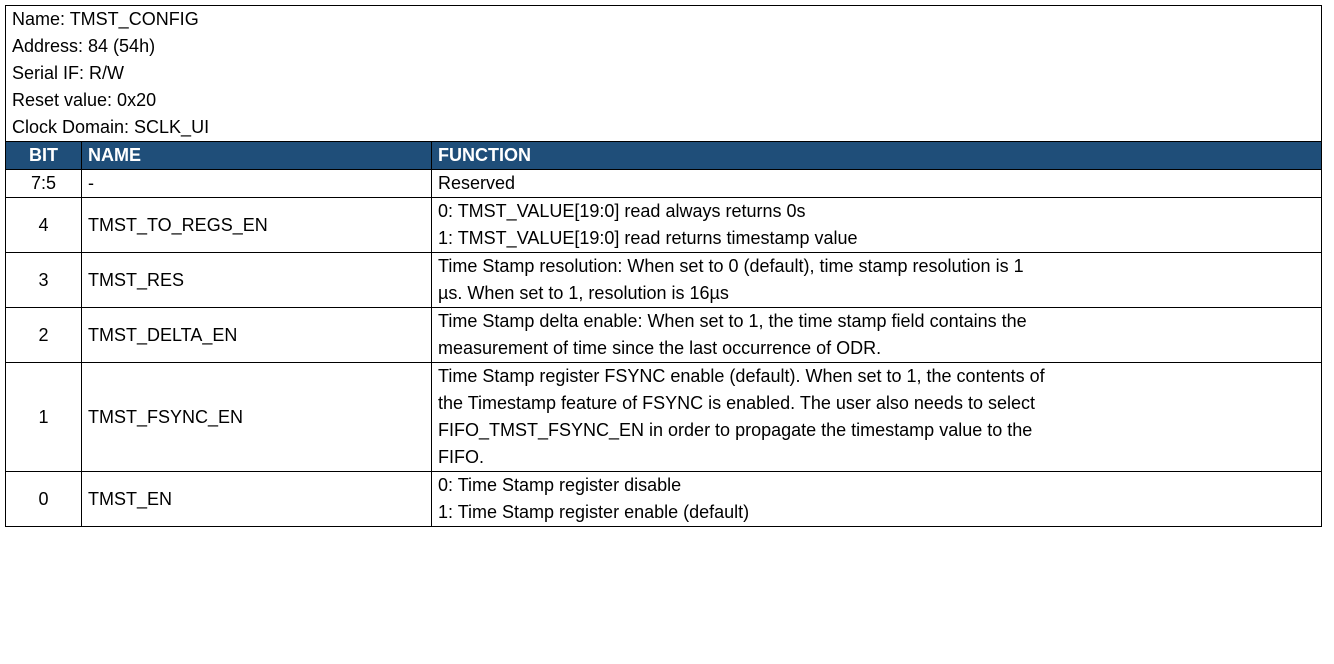 This screenshot has width=1334, height=664. What do you see at coordinates (256, 183) in the screenshot?
I see `field-name-cell: -` at bounding box center [256, 183].